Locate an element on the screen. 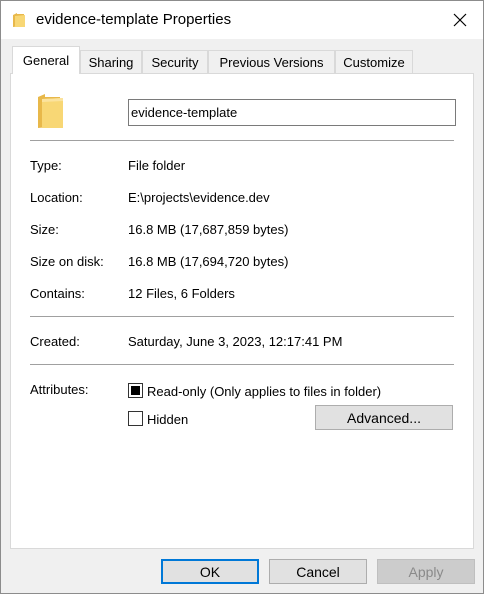  close-icon is located at coordinates (460, 20).